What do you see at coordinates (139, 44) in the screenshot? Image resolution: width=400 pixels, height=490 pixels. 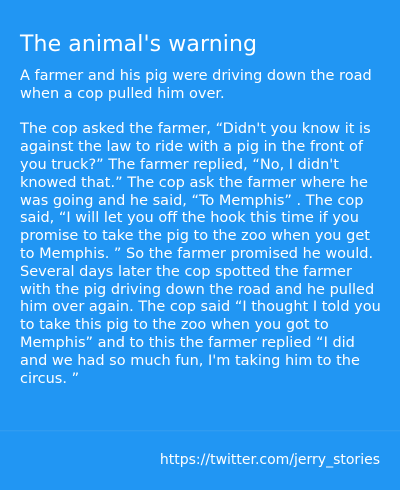 I see `story-title: The animal's warning` at bounding box center [139, 44].